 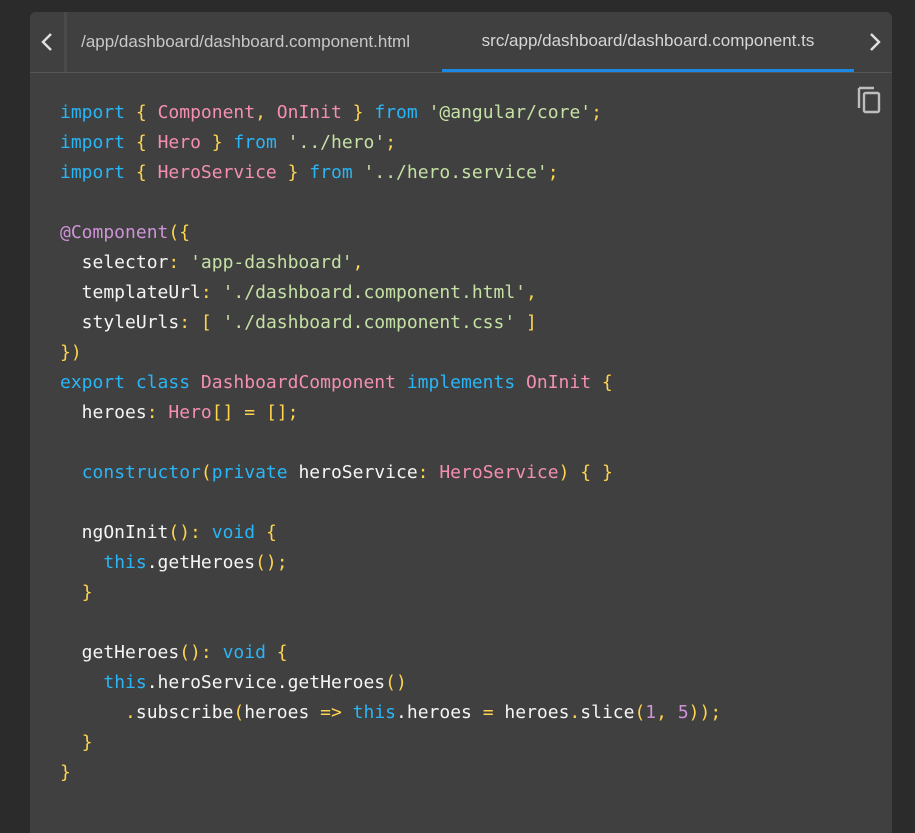 What do you see at coordinates (461, 382) in the screenshot?
I see `code-token: implements` at bounding box center [461, 382].